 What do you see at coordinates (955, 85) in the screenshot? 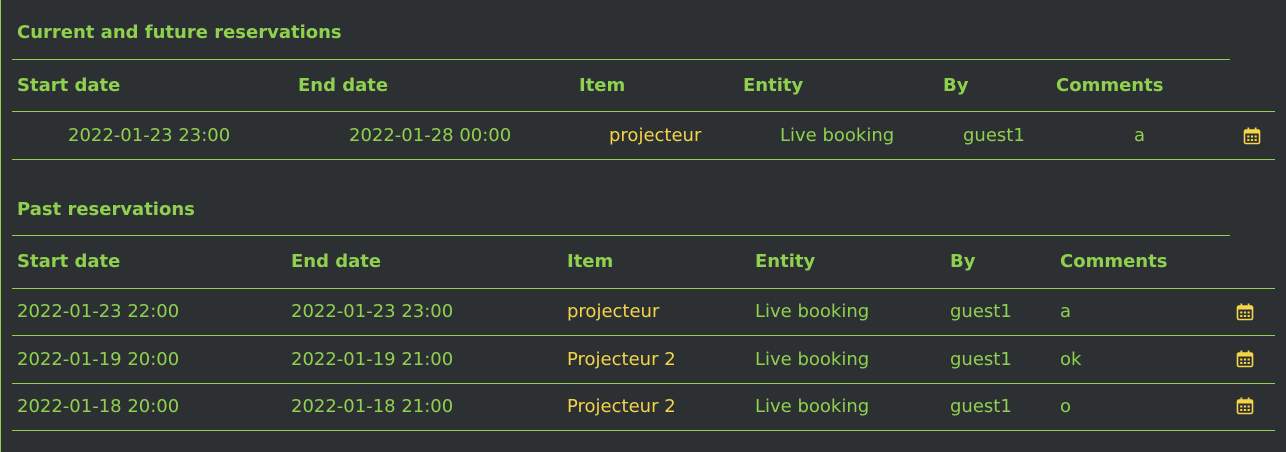
I see `current-header-by: By` at bounding box center [955, 85].